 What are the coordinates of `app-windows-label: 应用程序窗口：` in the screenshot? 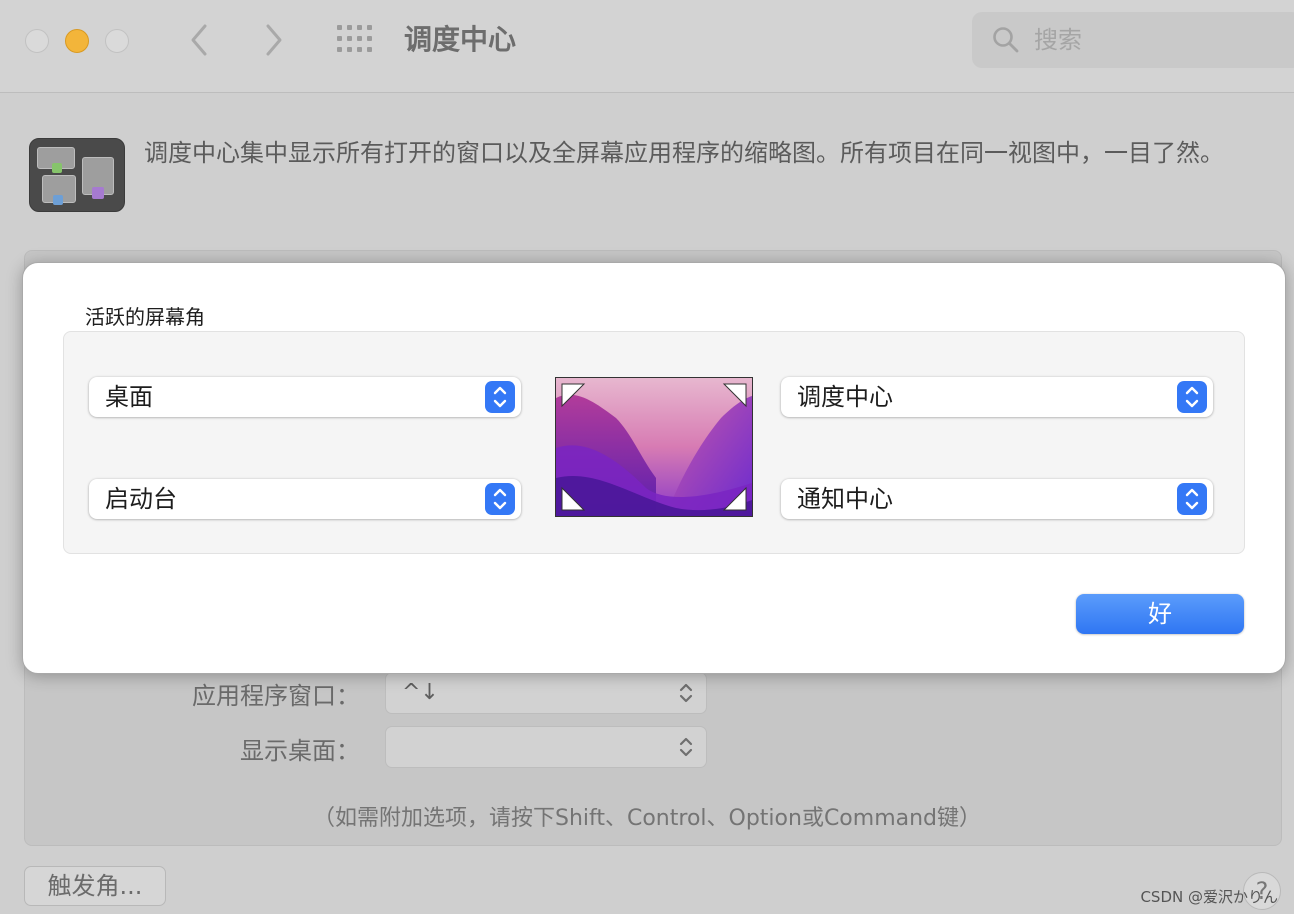 It's located at (276, 696).